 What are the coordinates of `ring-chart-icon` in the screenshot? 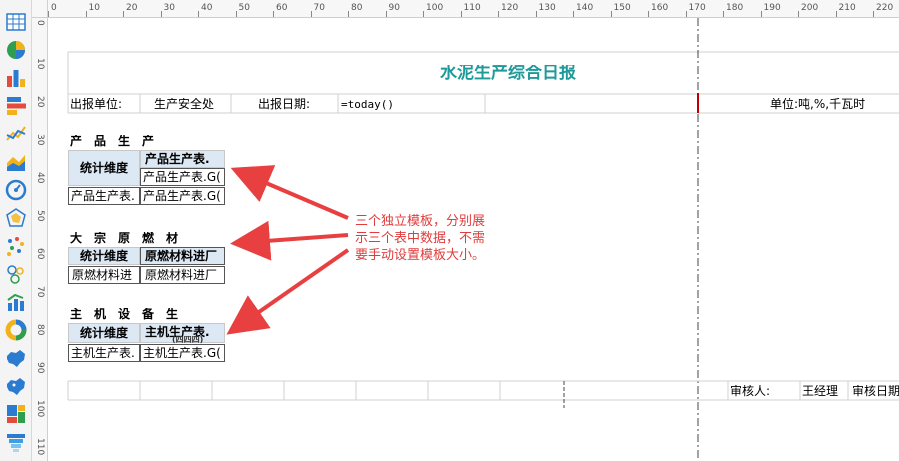 It's located at (16, 330).